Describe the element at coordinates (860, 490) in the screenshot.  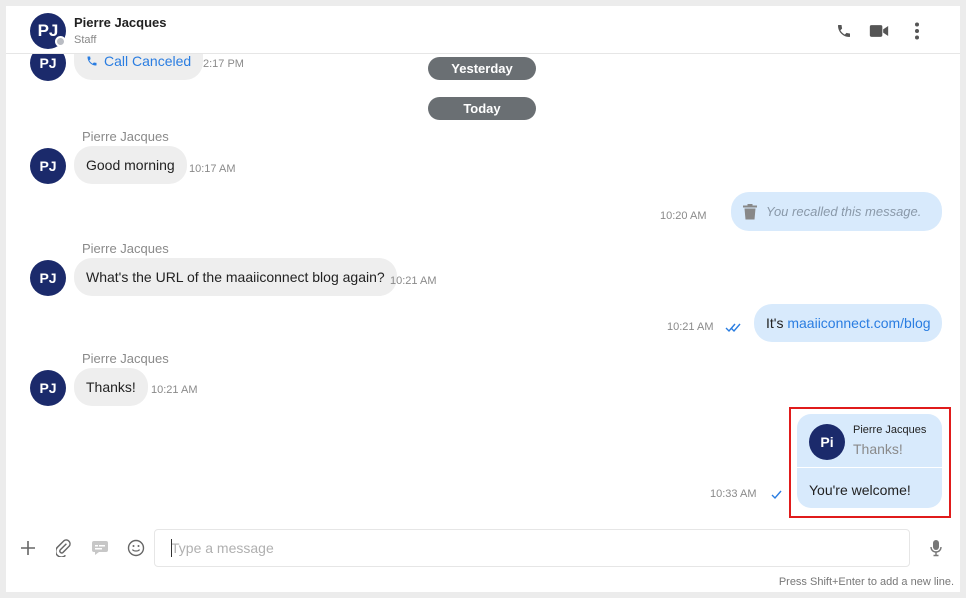
I see `reply-text: You're welcome!` at that location.